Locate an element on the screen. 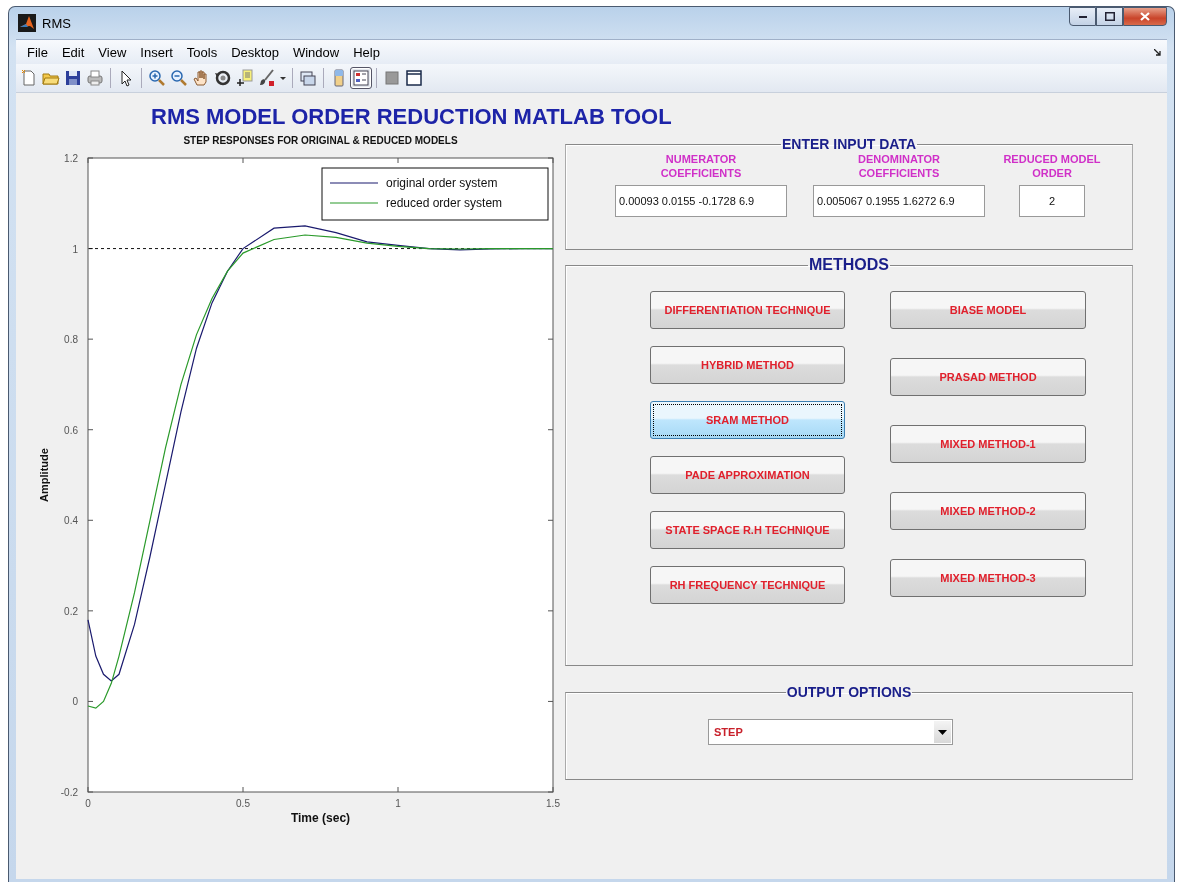  save-icon is located at coordinates (73, 78).